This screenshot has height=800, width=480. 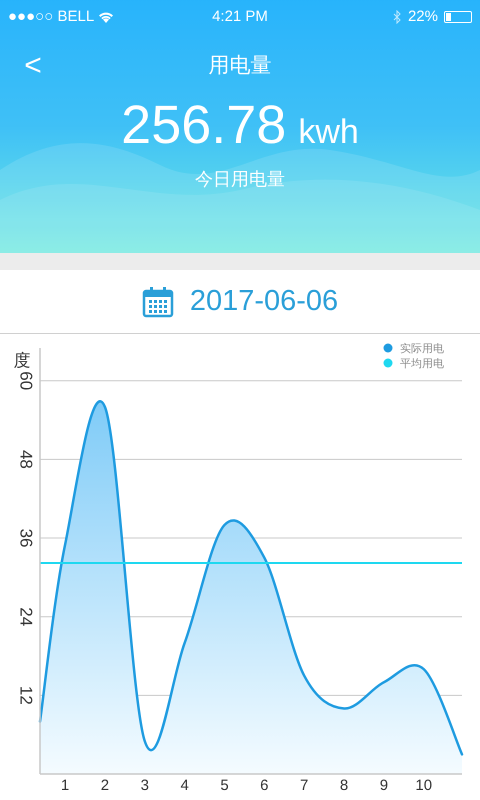 What do you see at coordinates (422, 349) in the screenshot?
I see `legend-label: 实际用电` at bounding box center [422, 349].